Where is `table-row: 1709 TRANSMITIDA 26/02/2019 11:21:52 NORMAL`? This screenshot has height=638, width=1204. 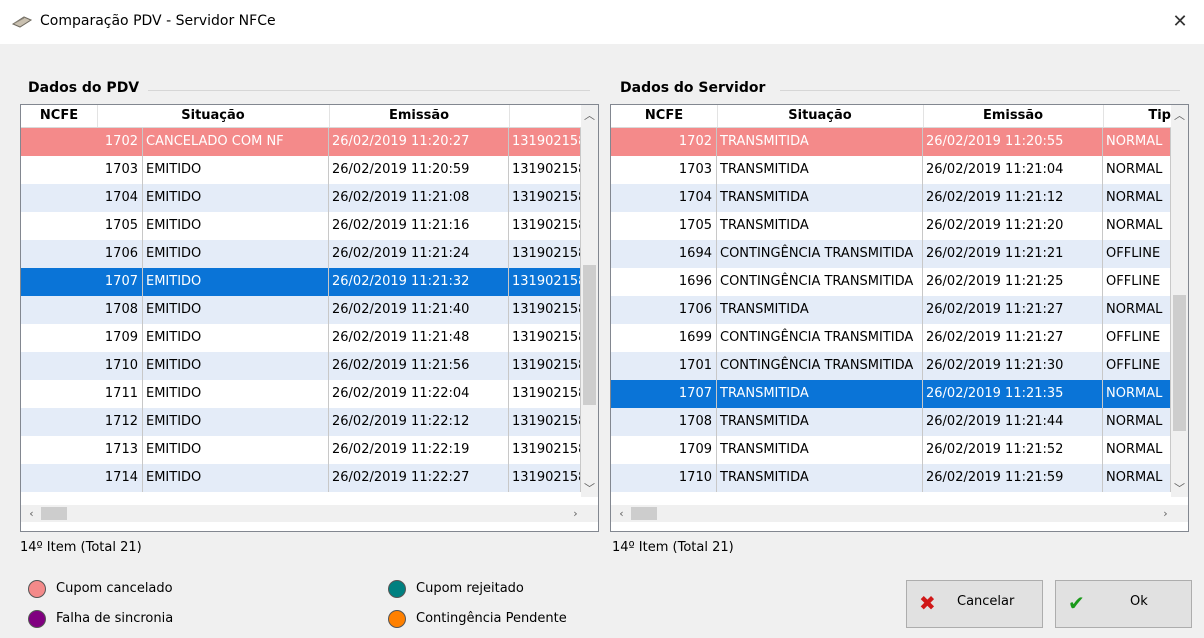 table-row: 1709 TRANSMITIDA 26/02/2019 11:21:52 NORMAL is located at coordinates (891, 450).